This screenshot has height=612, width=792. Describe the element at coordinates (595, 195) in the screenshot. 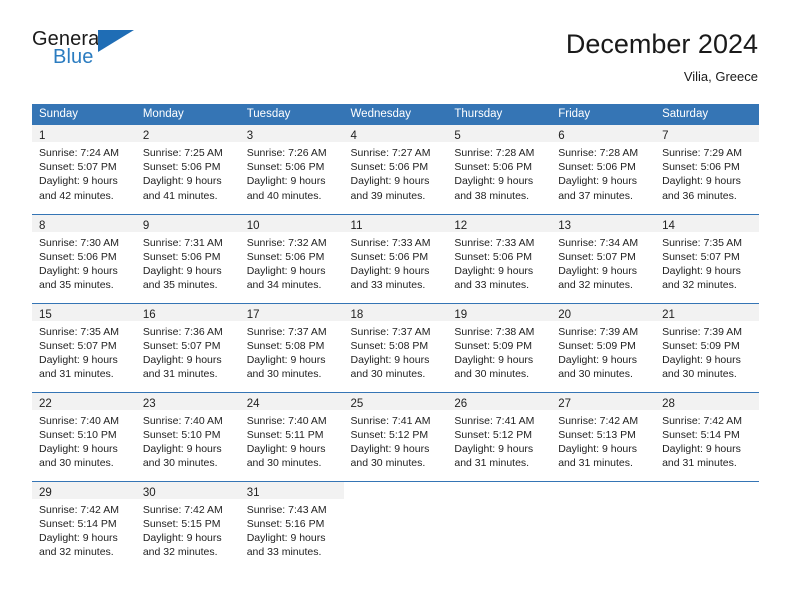

I see `daylight-text-line2: and 37 minutes.` at that location.